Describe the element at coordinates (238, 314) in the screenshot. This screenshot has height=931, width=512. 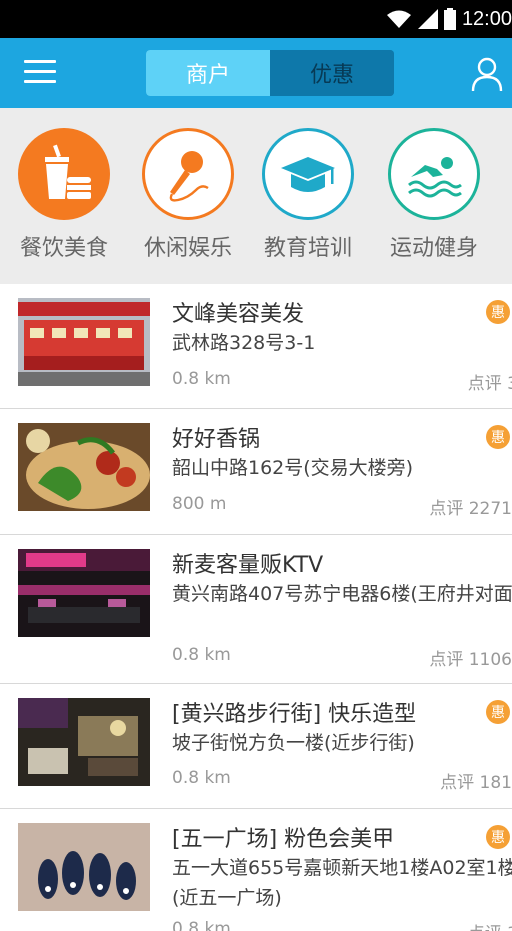
I see `merchant-name: 文峰美容美发` at that location.